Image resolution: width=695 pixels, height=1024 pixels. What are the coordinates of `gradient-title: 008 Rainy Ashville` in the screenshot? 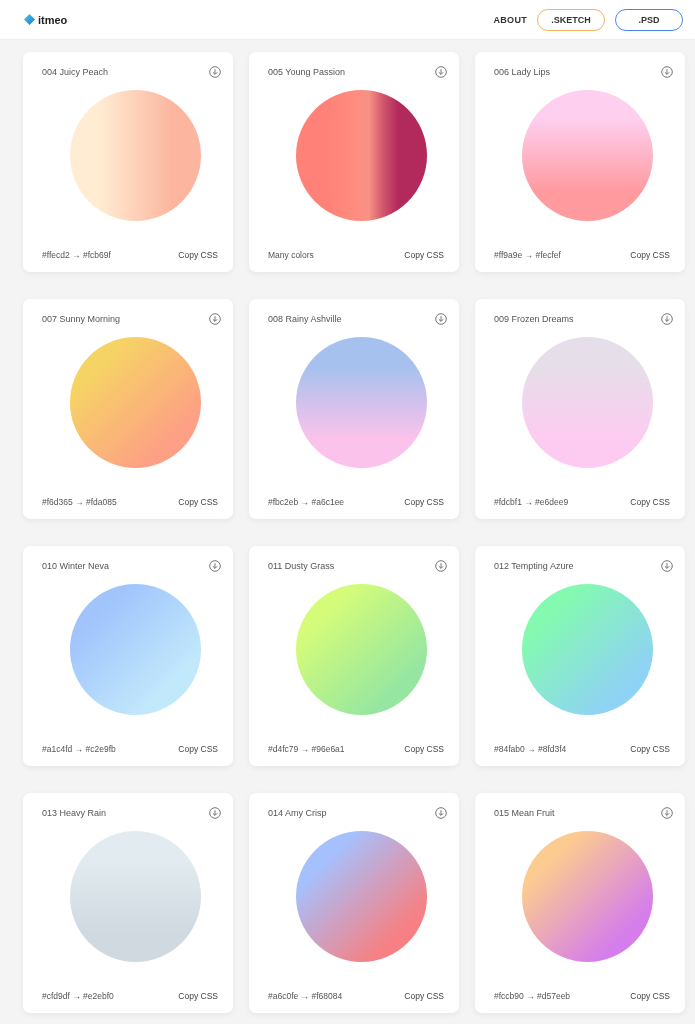 It's located at (305, 319).